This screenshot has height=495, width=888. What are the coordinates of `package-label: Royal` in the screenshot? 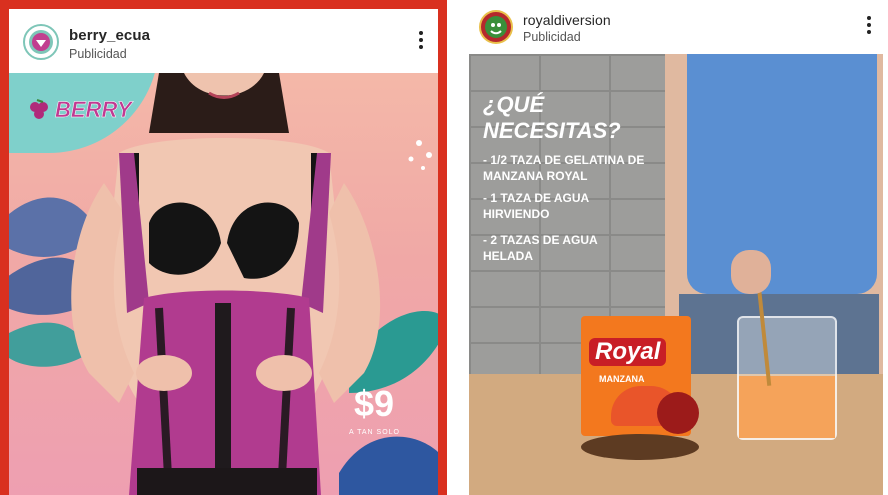 It's located at (628, 352).